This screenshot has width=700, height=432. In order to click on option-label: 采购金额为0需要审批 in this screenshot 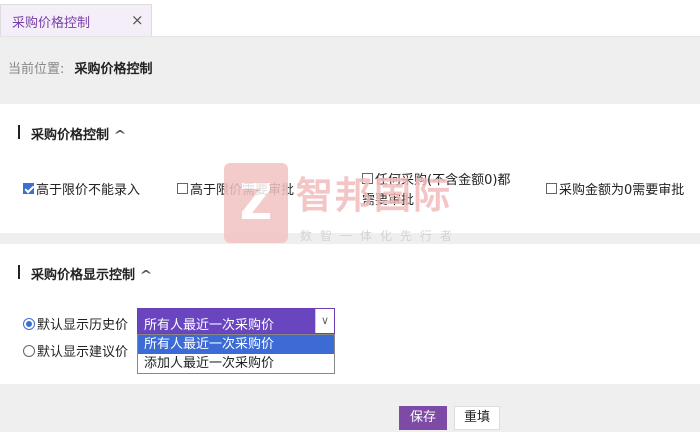, I will do `click(622, 190)`.